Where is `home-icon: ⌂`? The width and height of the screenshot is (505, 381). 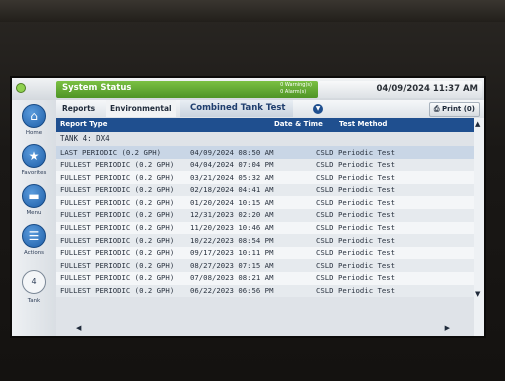
home-icon: ⌂ is located at coordinates (34, 116).